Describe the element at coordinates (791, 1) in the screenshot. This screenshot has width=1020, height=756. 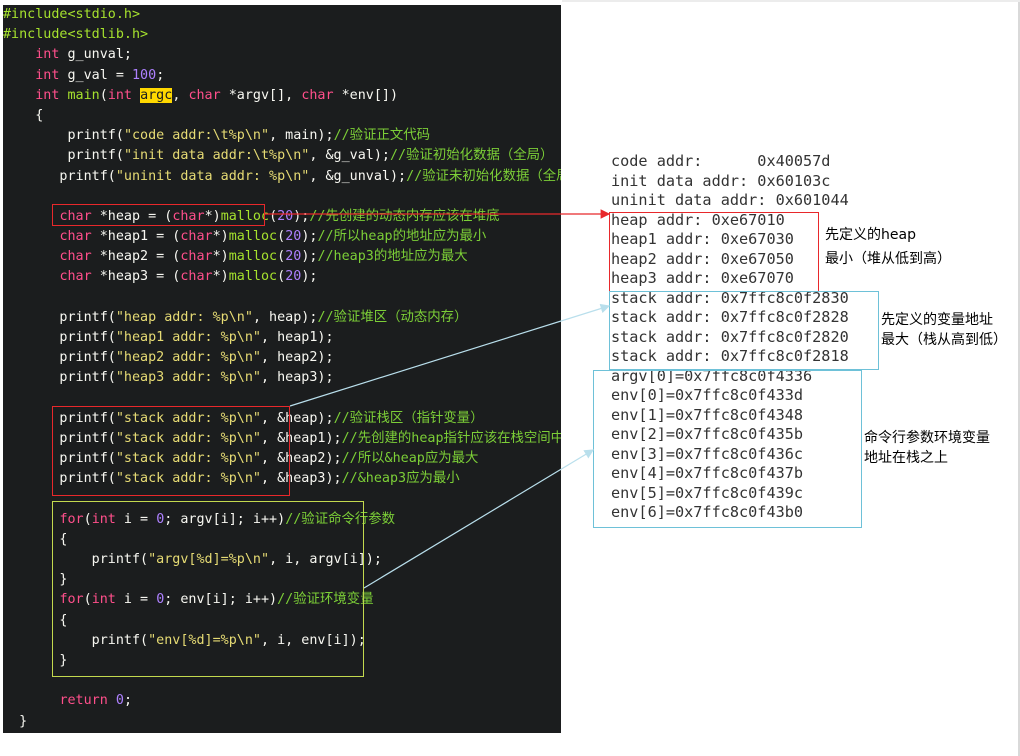
I see `top-edge` at that location.